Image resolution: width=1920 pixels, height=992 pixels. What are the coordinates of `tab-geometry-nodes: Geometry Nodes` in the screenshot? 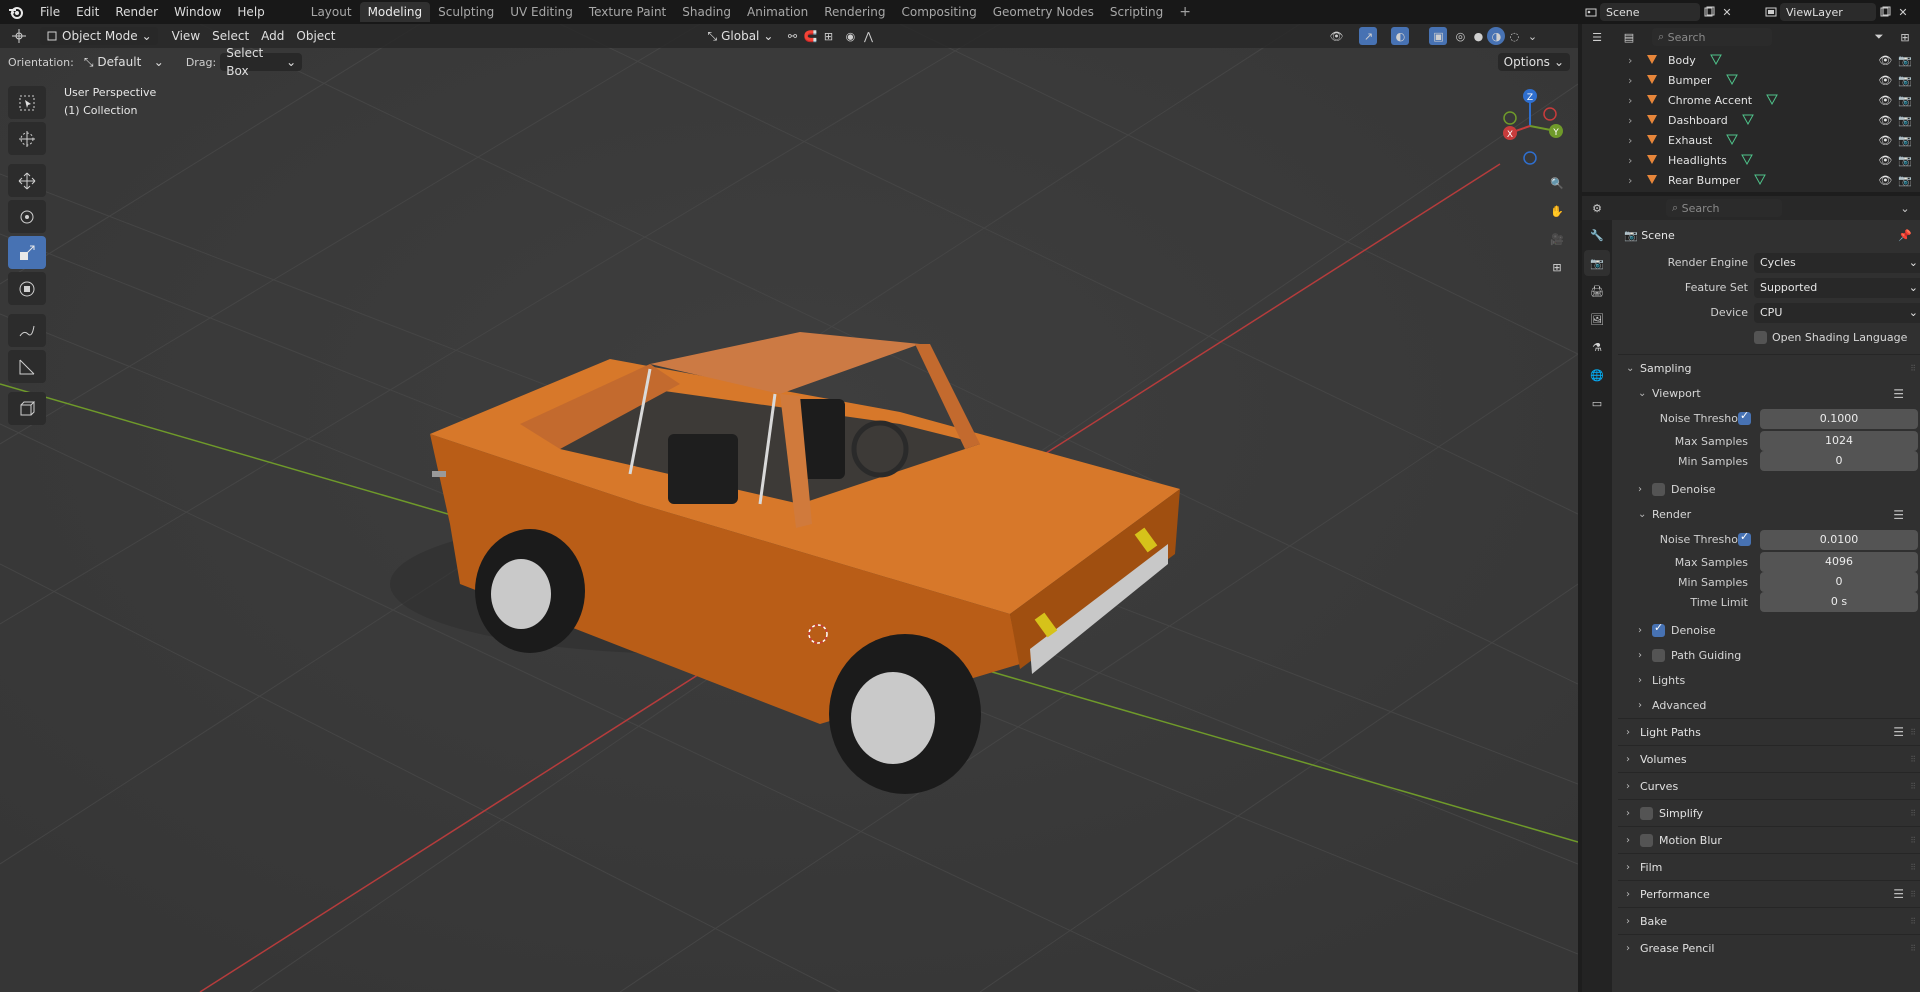 It's located at (1043, 12).